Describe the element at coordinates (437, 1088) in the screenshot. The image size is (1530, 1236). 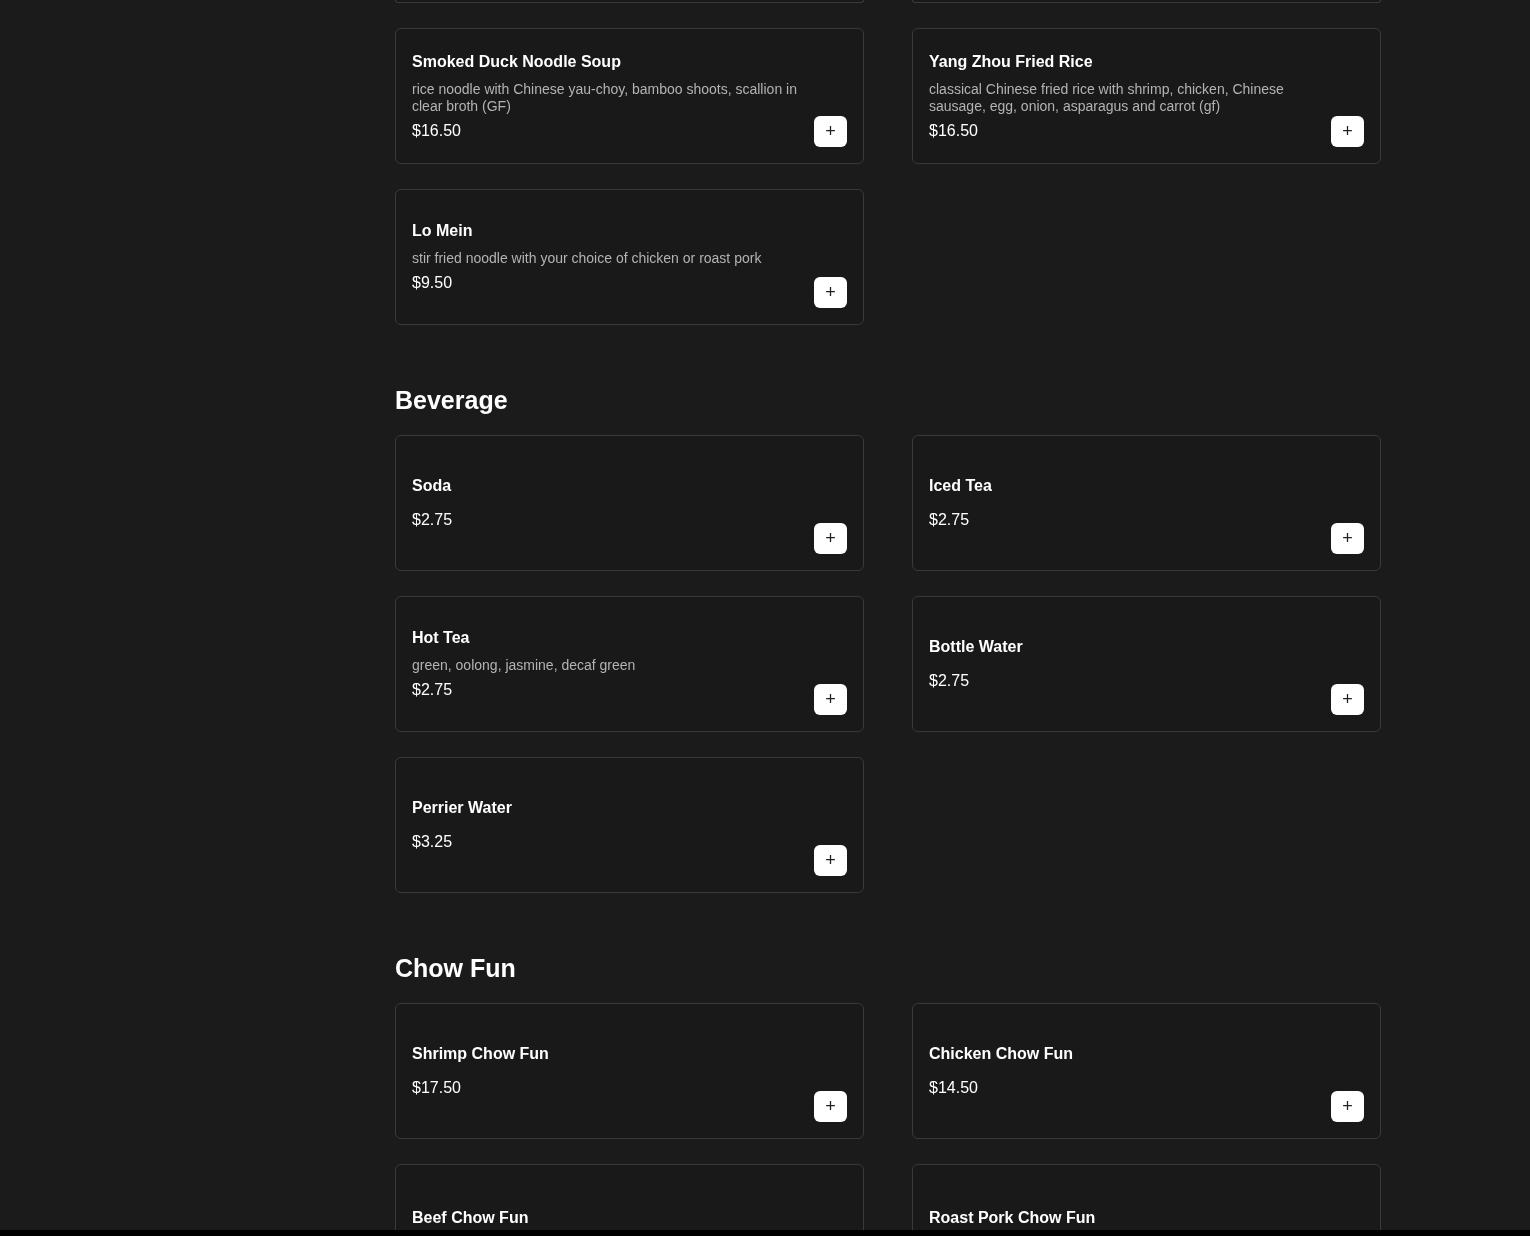
I see `item-price: $17.50` at that location.